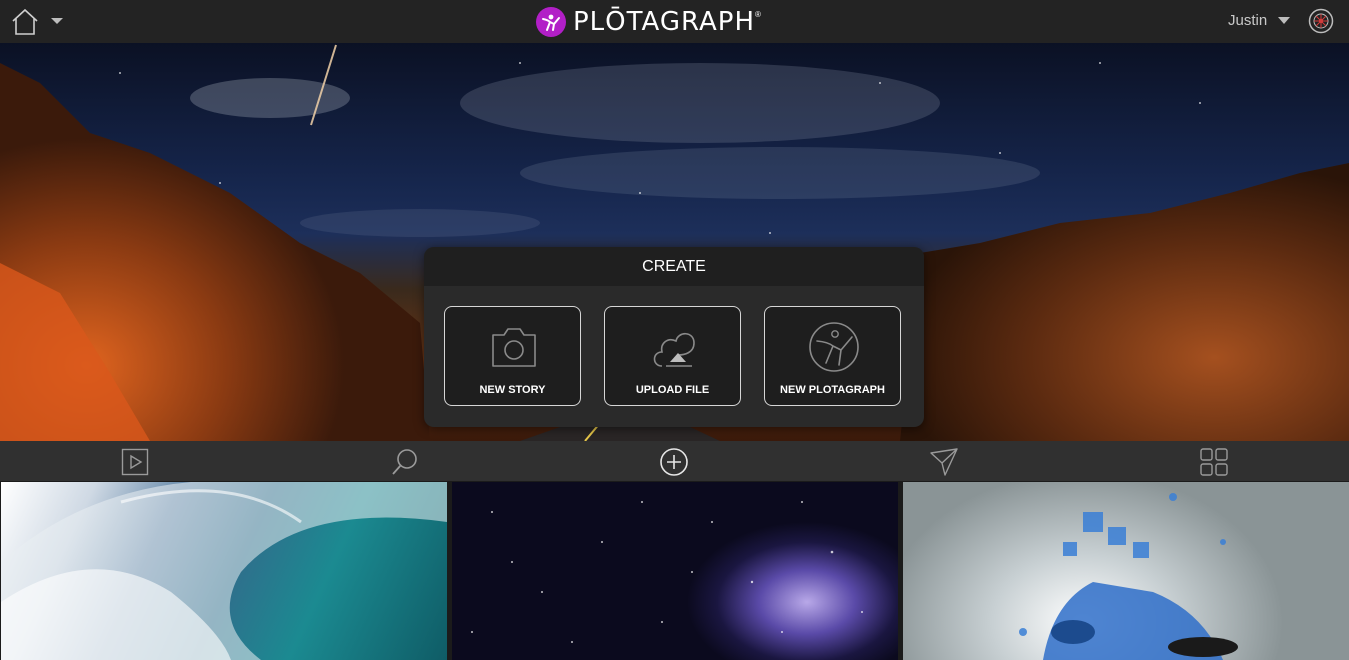 The image size is (1349, 660). I want to click on upload-file-label: UPLOAD FILE, so click(672, 390).